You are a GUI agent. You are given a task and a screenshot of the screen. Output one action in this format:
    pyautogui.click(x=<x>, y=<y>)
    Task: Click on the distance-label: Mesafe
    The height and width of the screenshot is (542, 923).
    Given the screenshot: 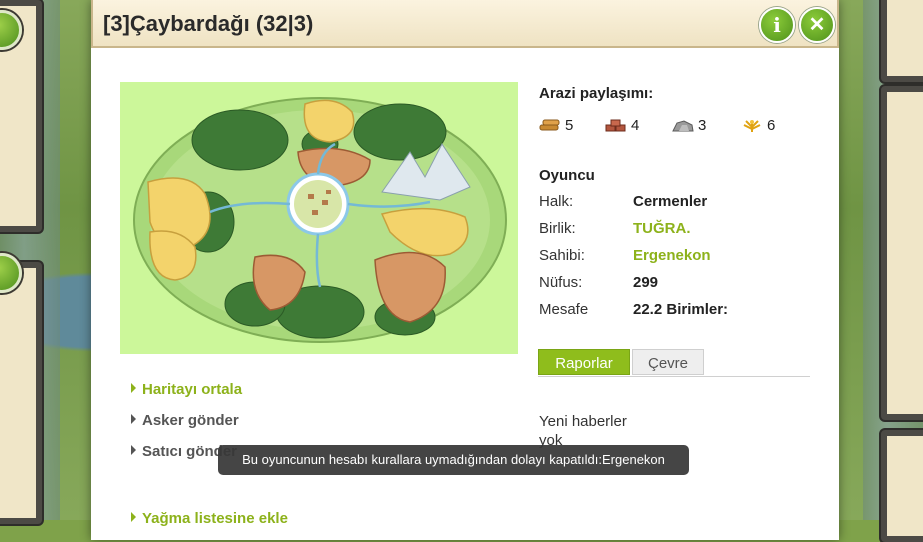 What is the action you would take?
    pyautogui.click(x=564, y=309)
    